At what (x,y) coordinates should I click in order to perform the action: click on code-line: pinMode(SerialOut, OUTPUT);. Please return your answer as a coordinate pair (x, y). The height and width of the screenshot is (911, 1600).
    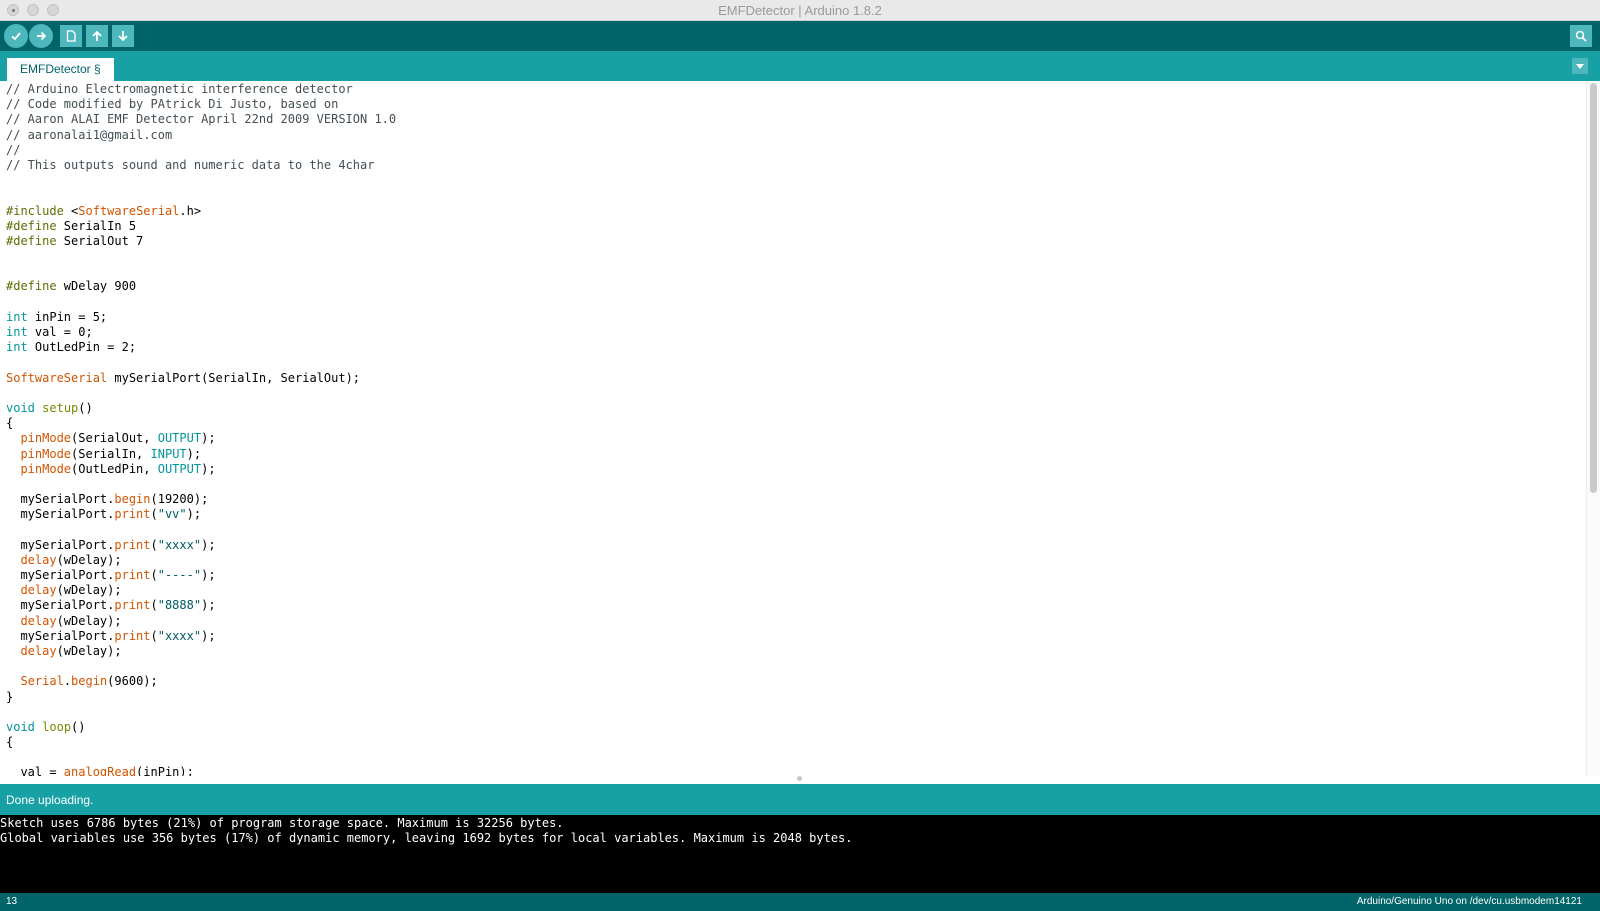
    Looking at the image, I should click on (201, 438).